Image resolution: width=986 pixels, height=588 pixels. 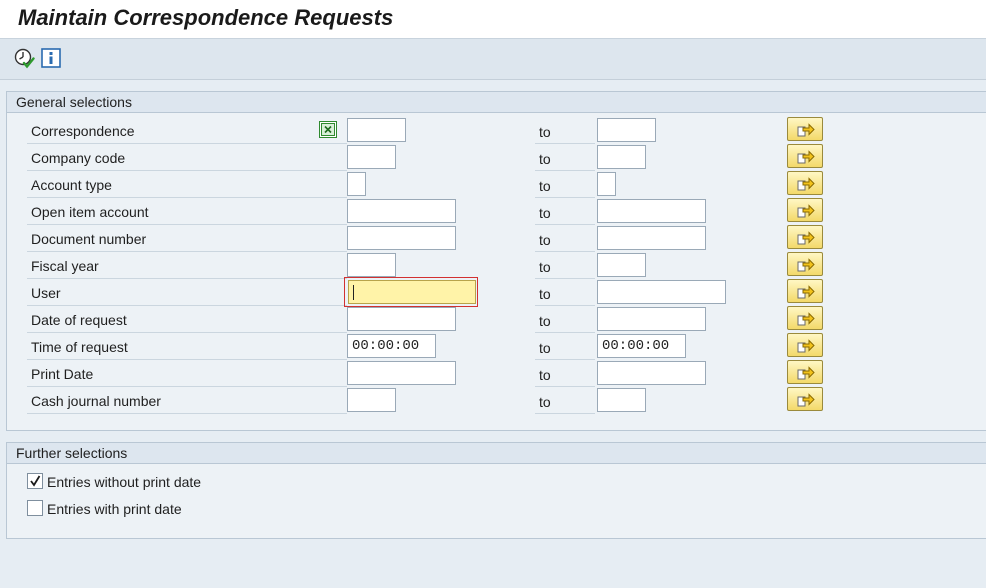 What do you see at coordinates (371, 400) in the screenshot?
I see `cash-journal-number-from-input` at bounding box center [371, 400].